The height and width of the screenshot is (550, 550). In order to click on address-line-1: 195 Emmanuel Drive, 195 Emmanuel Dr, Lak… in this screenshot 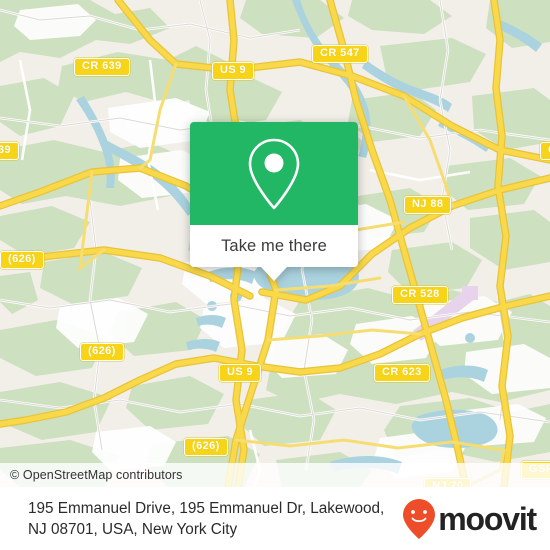, I will do `click(206, 508)`.